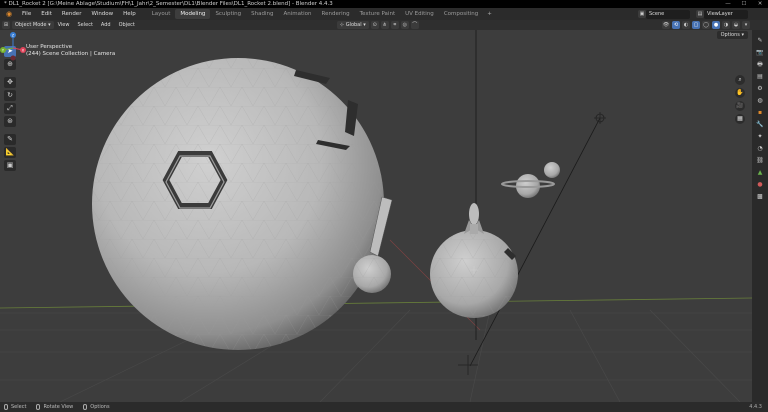  Describe the element at coordinates (728, 4) in the screenshot. I see `minimize-button: —` at that location.